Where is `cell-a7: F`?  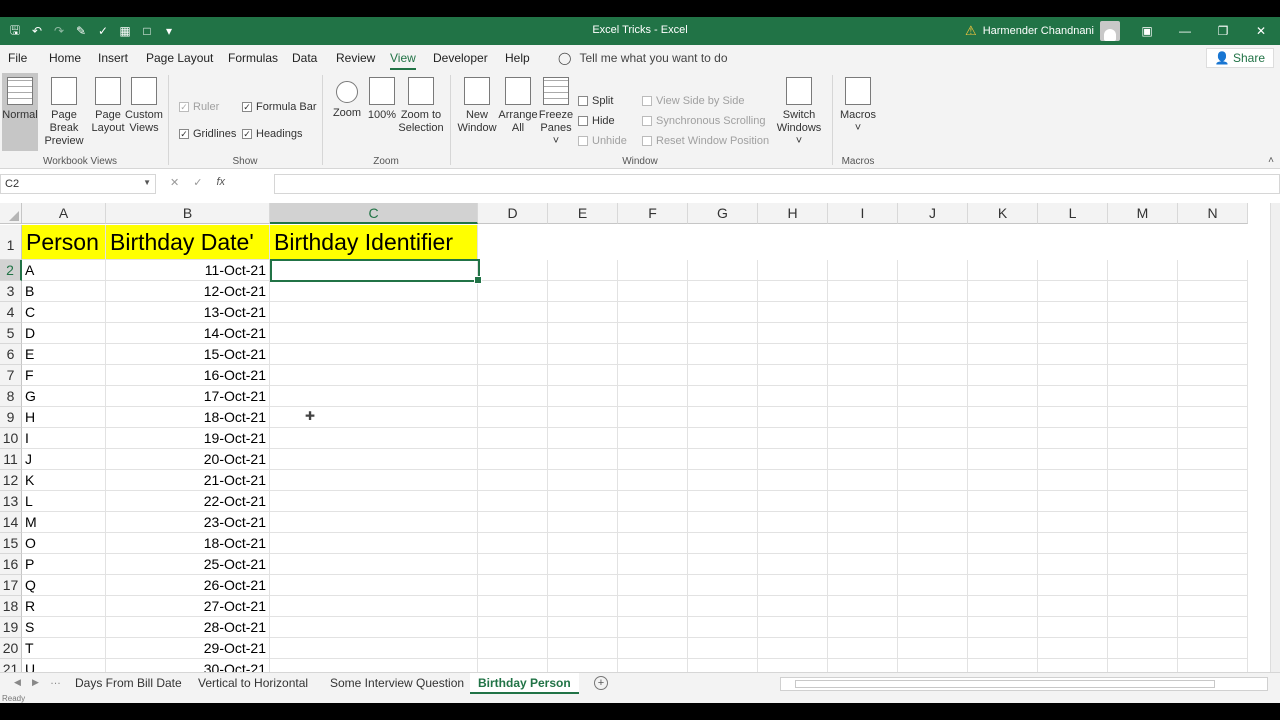 cell-a7: F is located at coordinates (64, 375).